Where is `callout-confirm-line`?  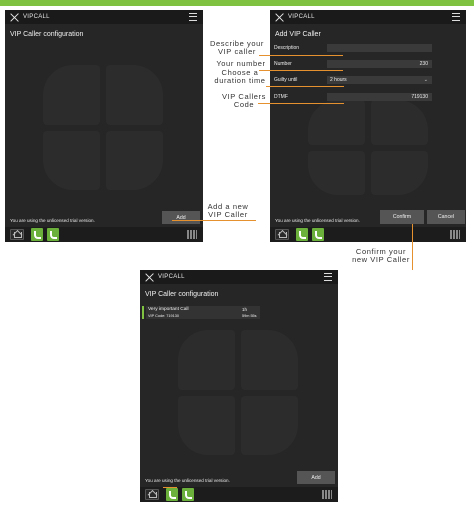
callout-confirm-line is located at coordinates (413, 247).